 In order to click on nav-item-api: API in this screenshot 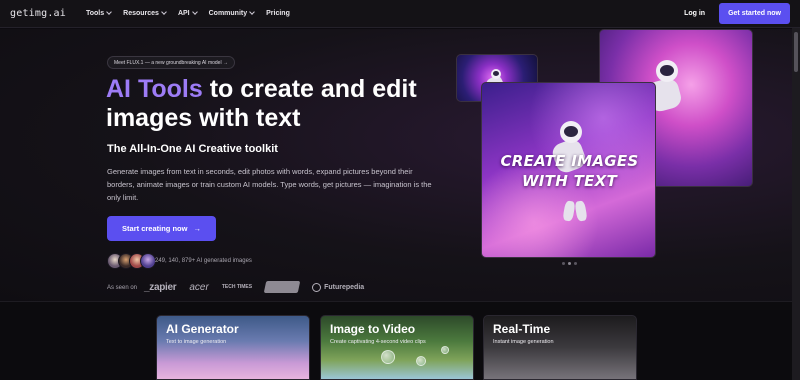, I will do `click(187, 13)`.